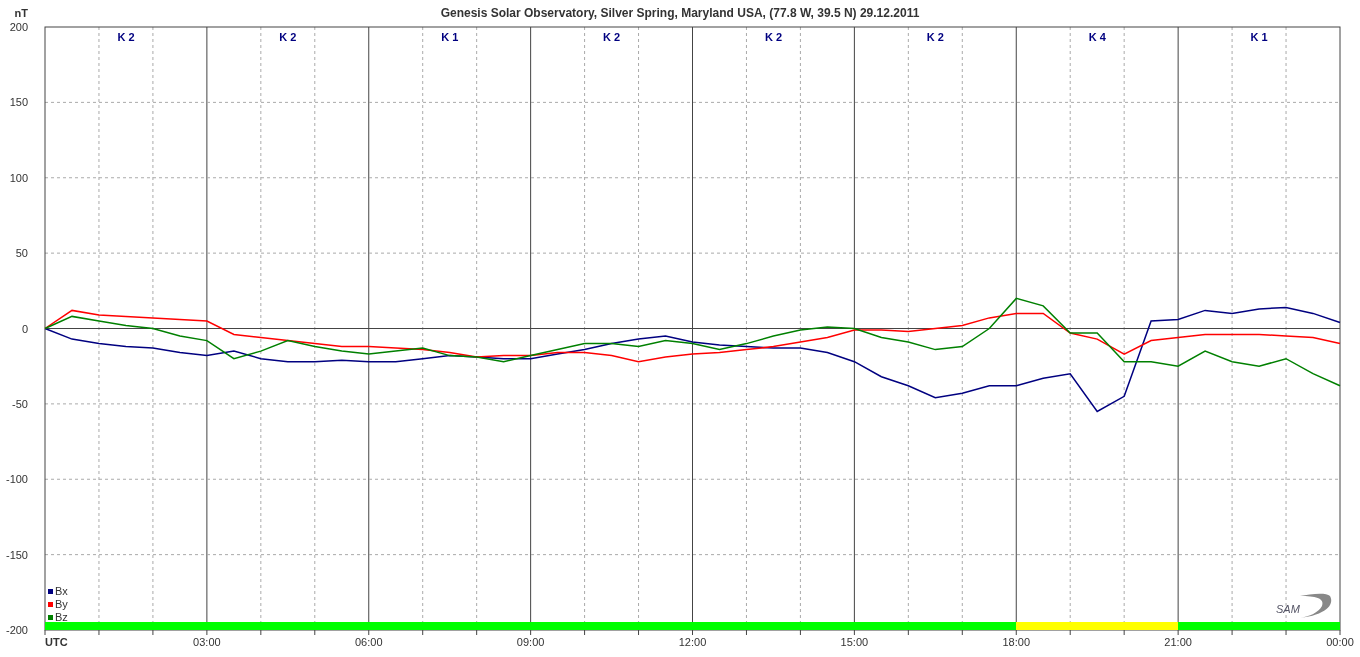 This screenshot has height=657, width=1360. Describe the element at coordinates (16, 554) in the screenshot. I see `y-tick-label: -150` at that location.